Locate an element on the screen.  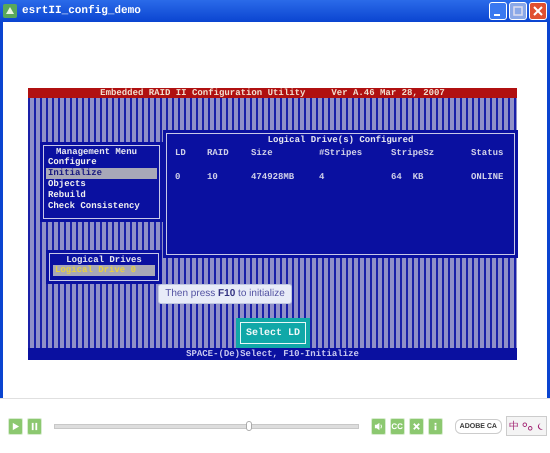
speaker-icon is located at coordinates (378, 426).